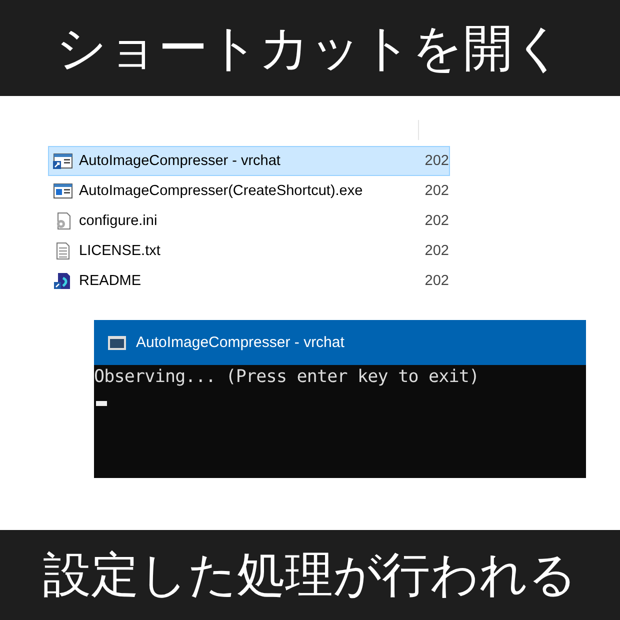 Image resolution: width=620 pixels, height=620 pixels. I want to click on application-icon, so click(63, 191).